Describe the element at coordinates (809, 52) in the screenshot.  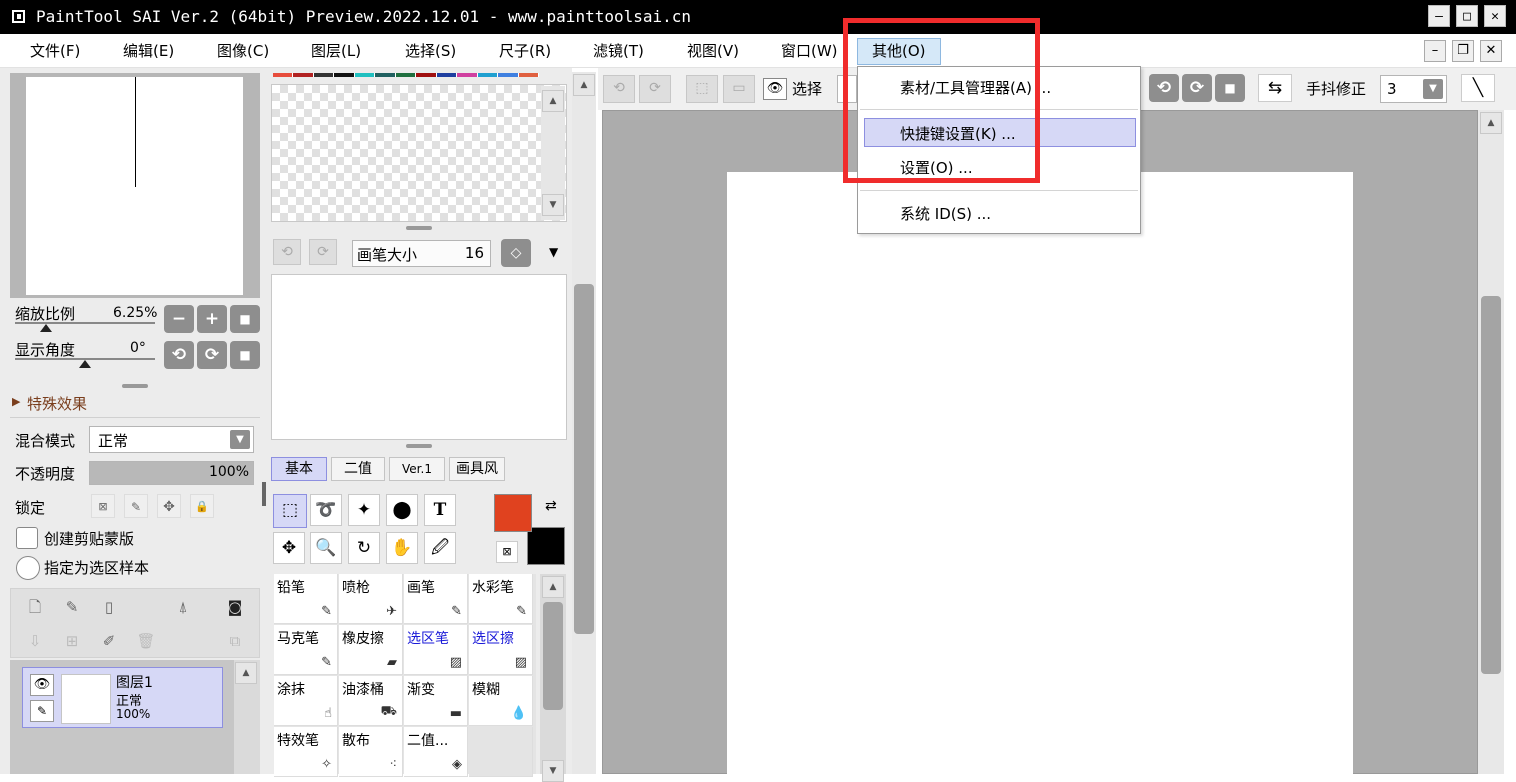
I see `menu-window: 窗口(W)` at that location.